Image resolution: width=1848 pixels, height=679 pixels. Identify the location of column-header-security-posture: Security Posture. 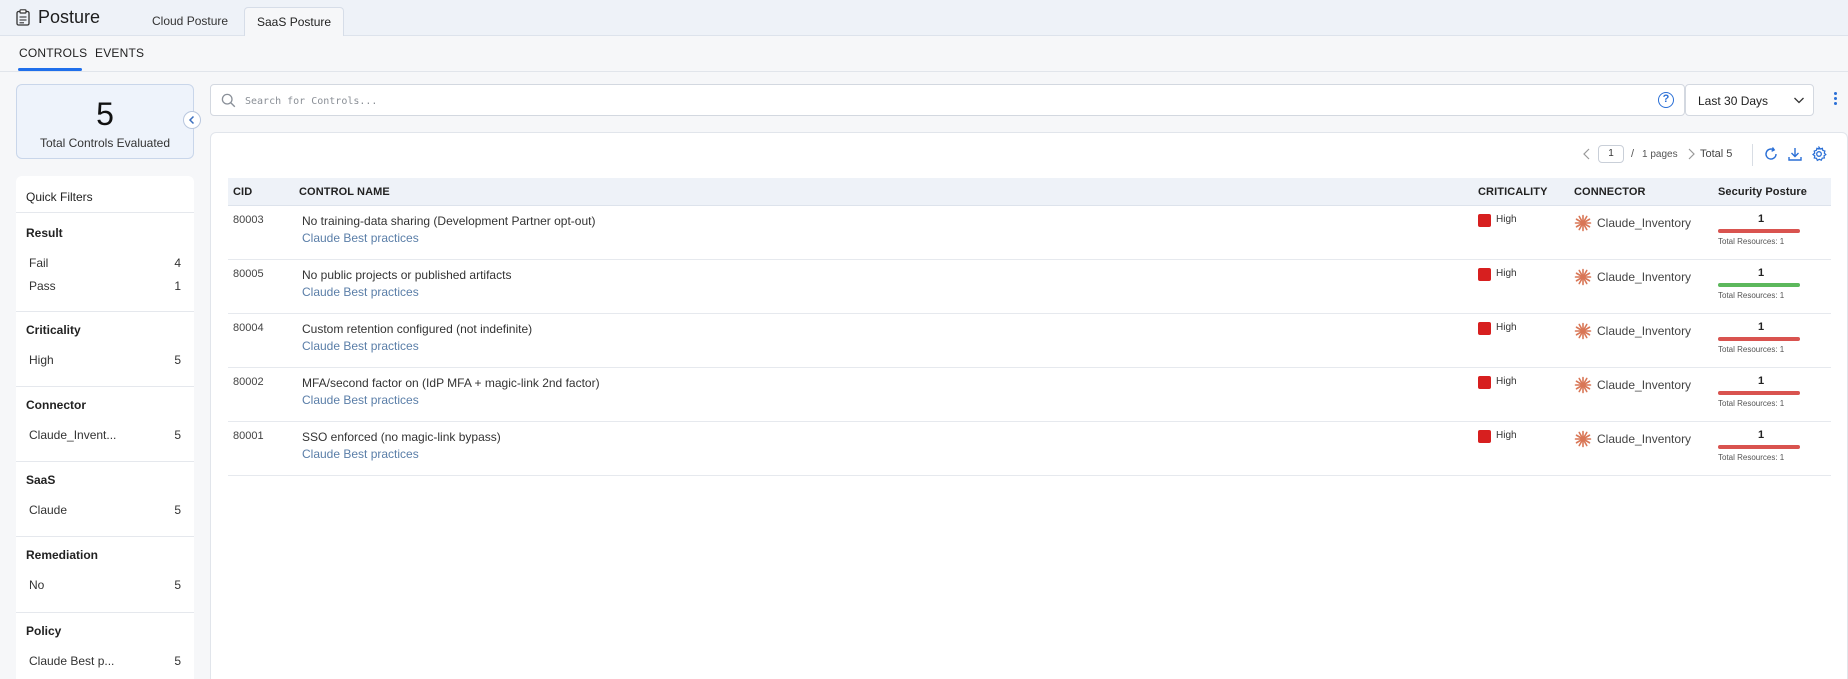
(1762, 192).